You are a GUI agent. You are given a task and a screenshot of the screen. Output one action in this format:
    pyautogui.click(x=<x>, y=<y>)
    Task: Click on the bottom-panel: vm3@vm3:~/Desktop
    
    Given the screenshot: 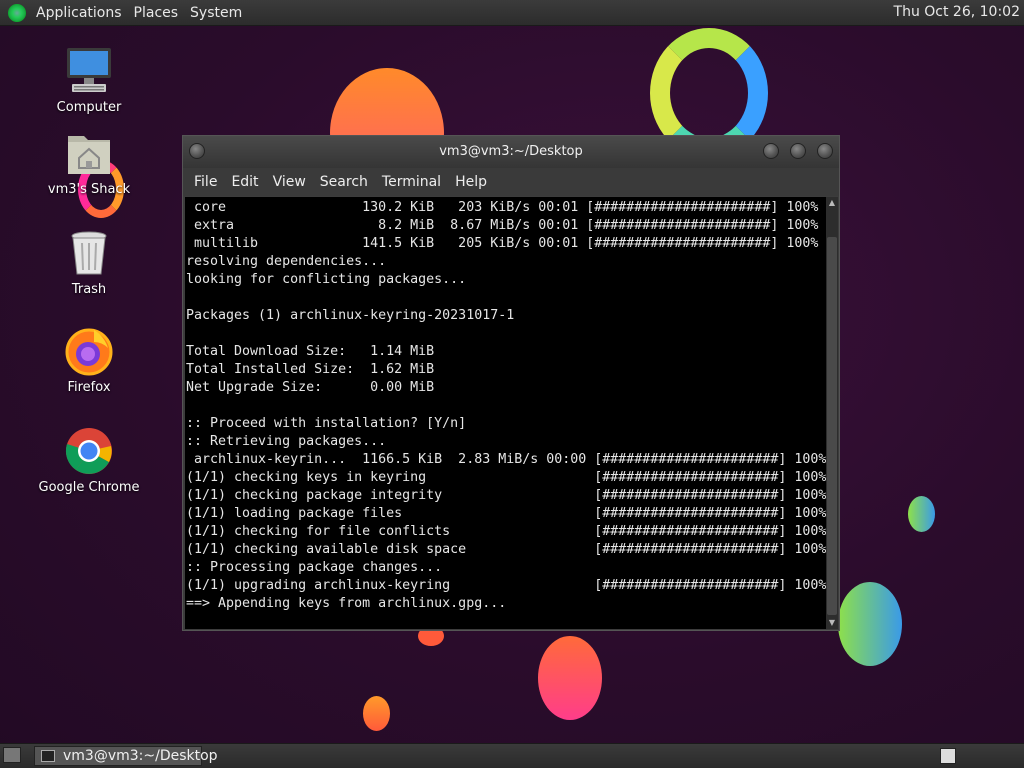 What is the action you would take?
    pyautogui.click(x=512, y=755)
    